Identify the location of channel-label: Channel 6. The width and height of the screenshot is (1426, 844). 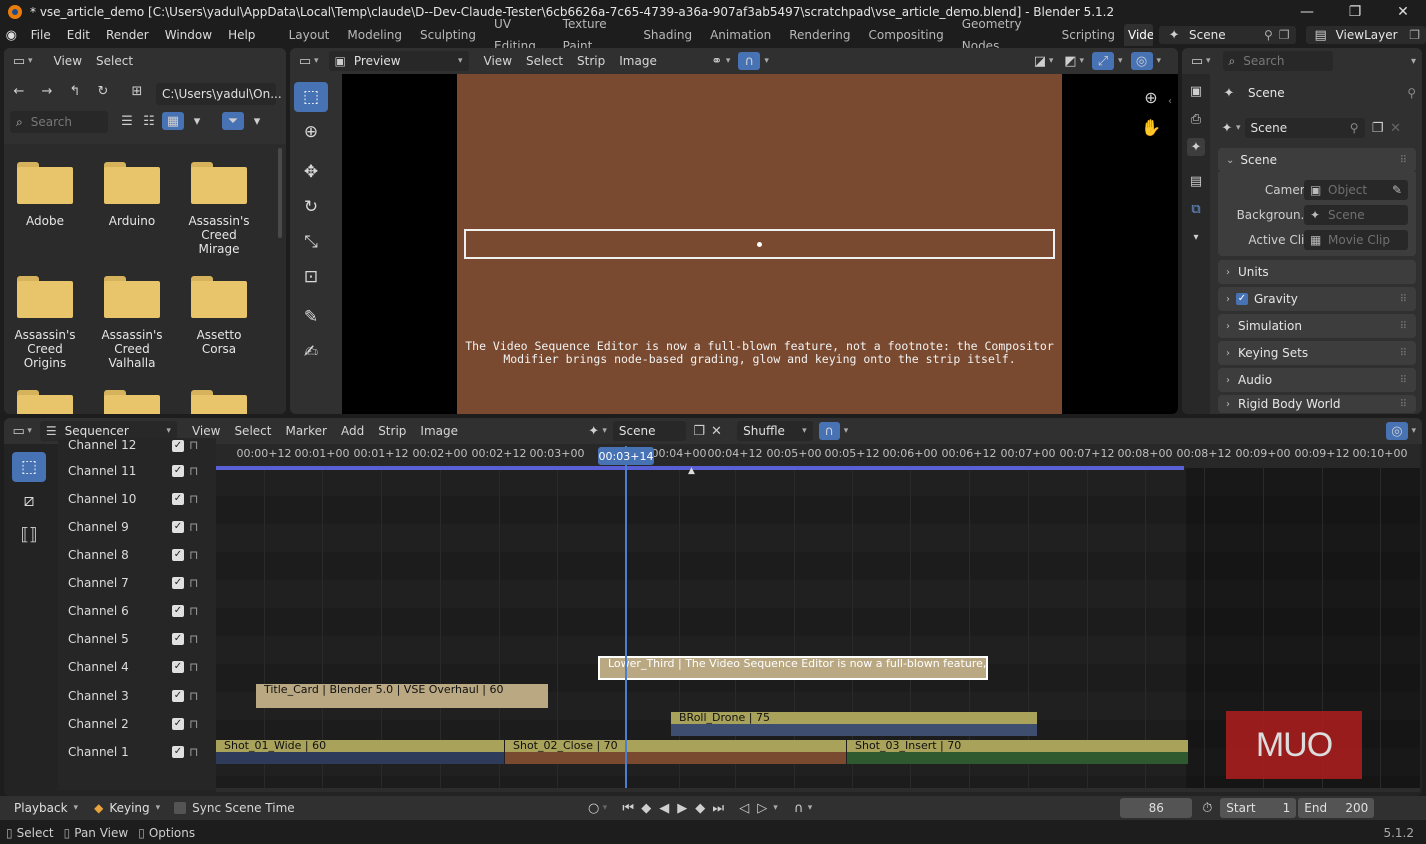
(120, 611).